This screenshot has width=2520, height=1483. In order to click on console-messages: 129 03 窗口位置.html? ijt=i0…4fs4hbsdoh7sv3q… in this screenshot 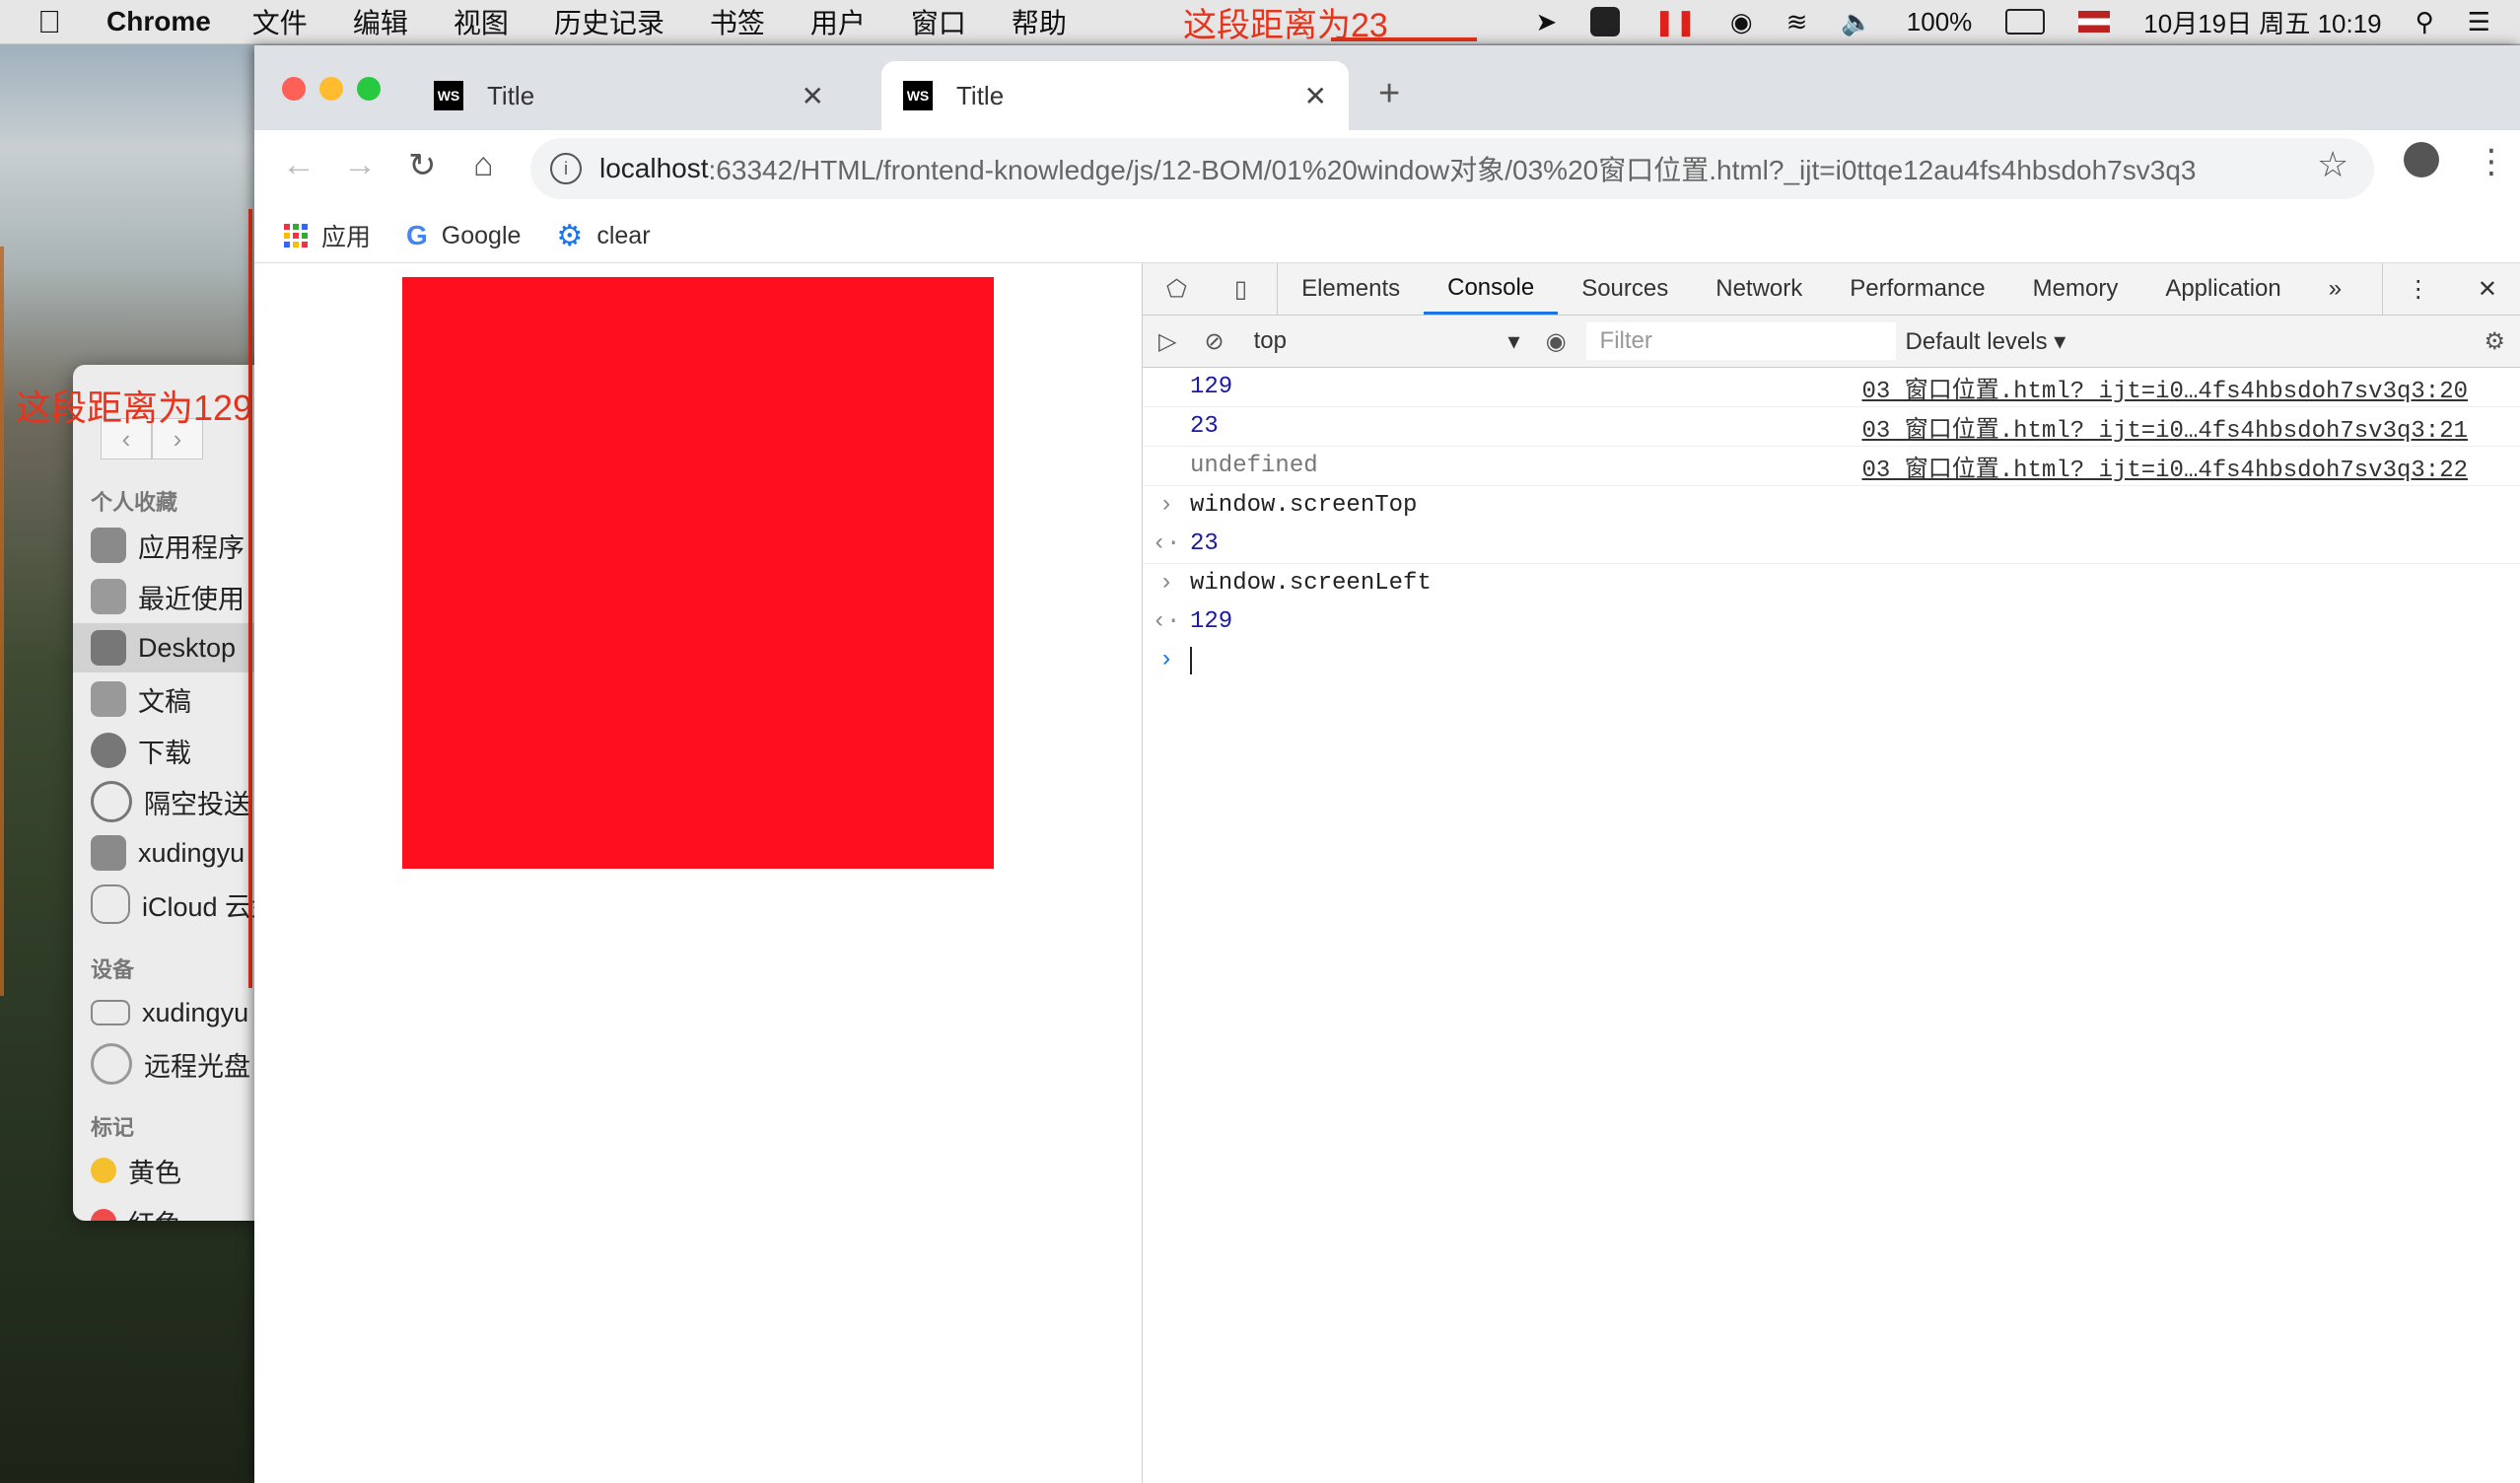, I will do `click(1831, 523)`.